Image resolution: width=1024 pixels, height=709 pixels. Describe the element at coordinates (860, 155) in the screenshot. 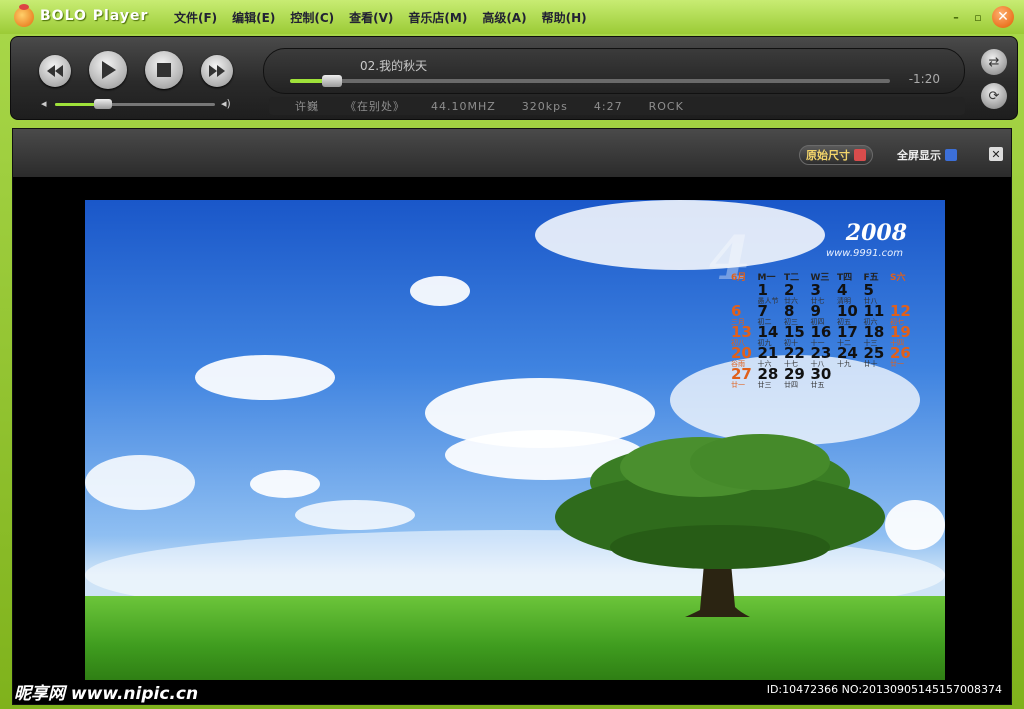

I see `original-size-icon` at that location.